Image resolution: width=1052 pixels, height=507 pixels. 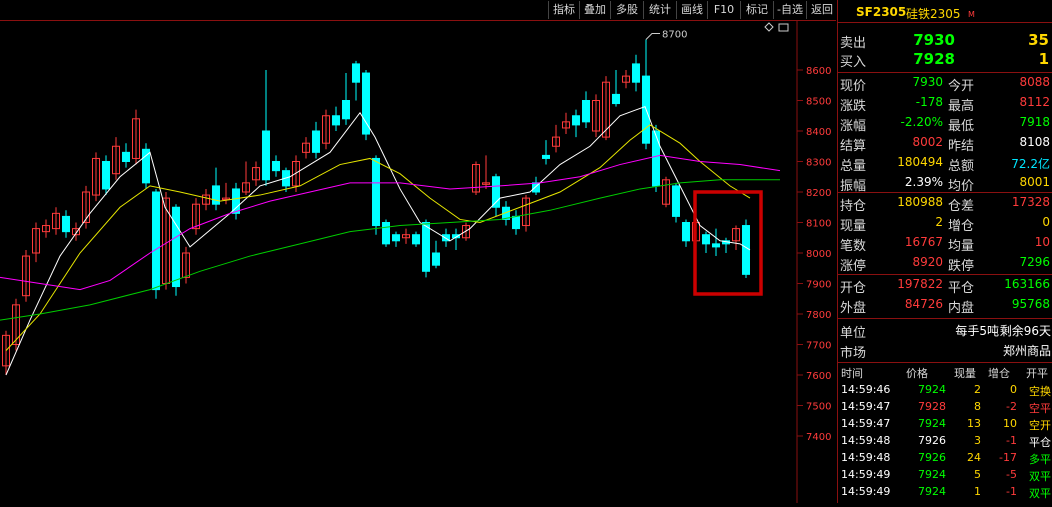 What do you see at coordinates (594, 10) in the screenshot?
I see `overlay-button: 叠加` at bounding box center [594, 10].